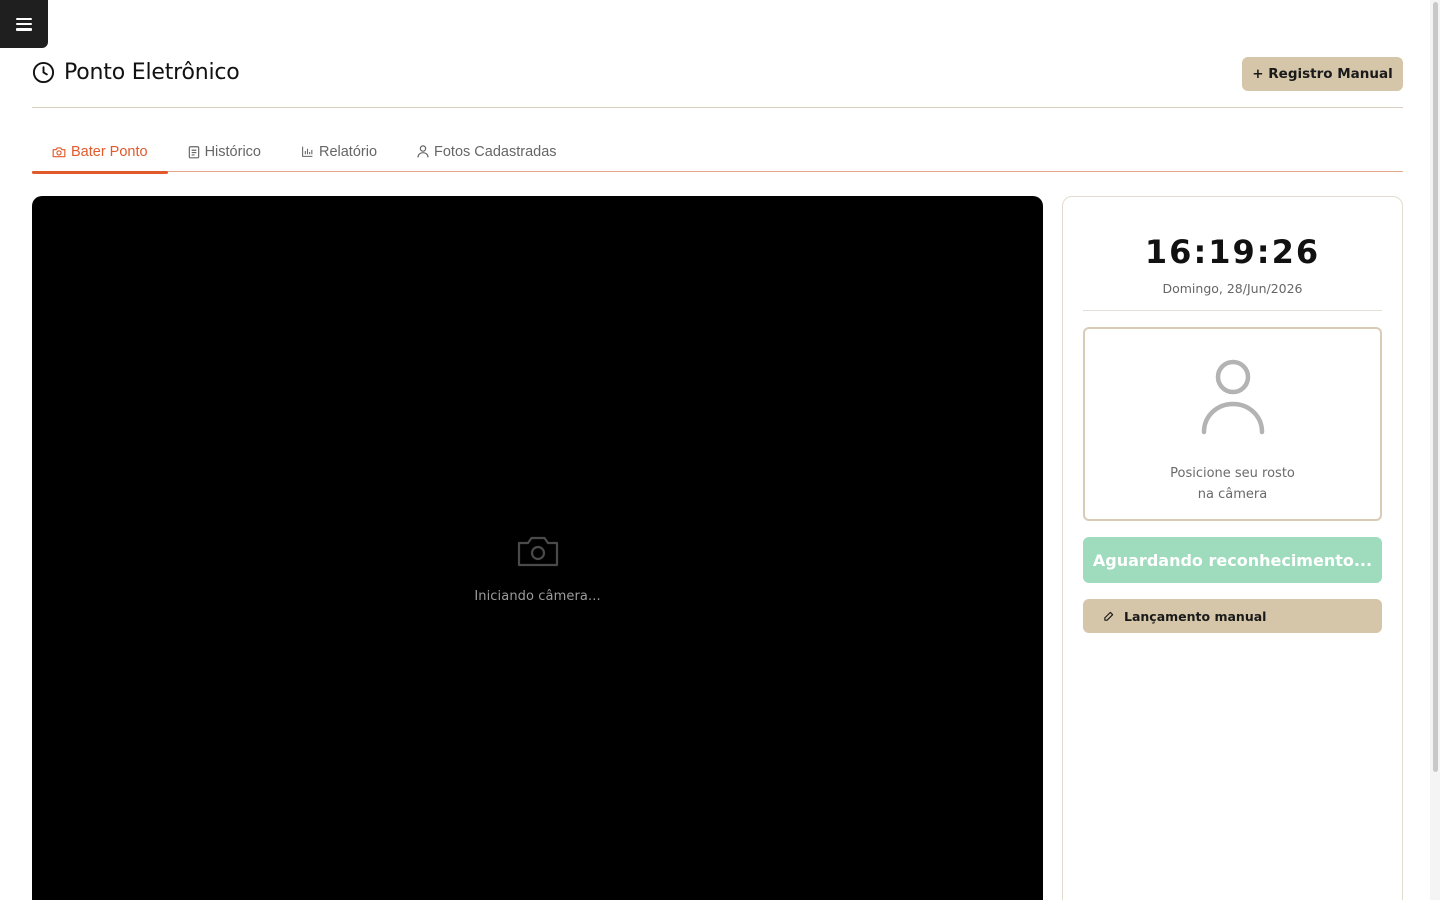 The width and height of the screenshot is (1440, 900). I want to click on clipboard-icon, so click(193, 151).